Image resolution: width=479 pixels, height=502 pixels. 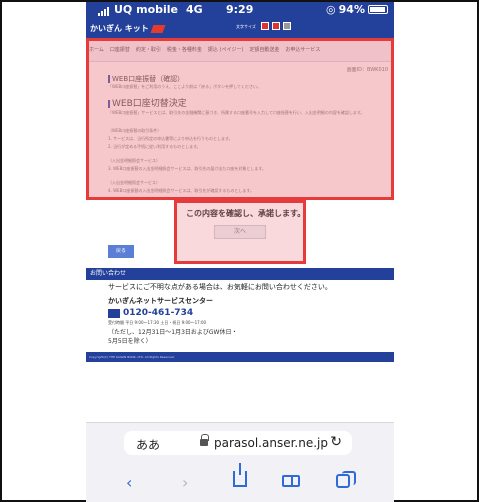 I want to click on reload-icon: ↻, so click(x=336, y=442).